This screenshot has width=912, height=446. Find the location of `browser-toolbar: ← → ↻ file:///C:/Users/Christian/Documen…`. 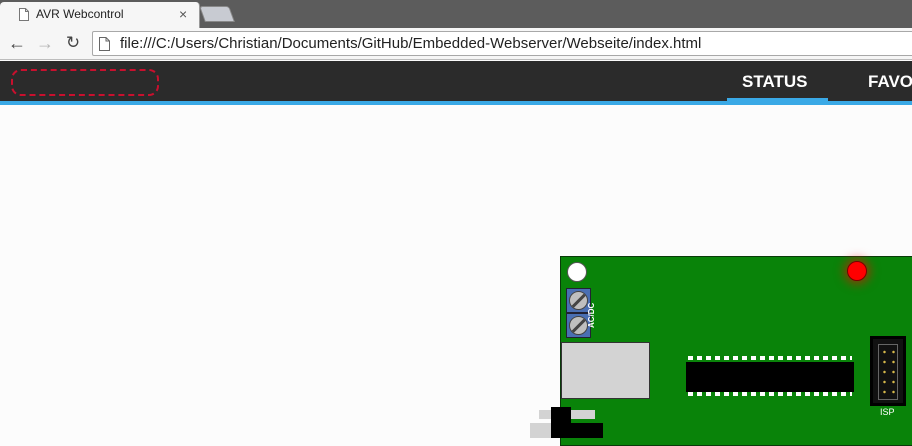

browser-toolbar: ← → ↻ file:///C:/Users/Christian/Documen… is located at coordinates (456, 44).